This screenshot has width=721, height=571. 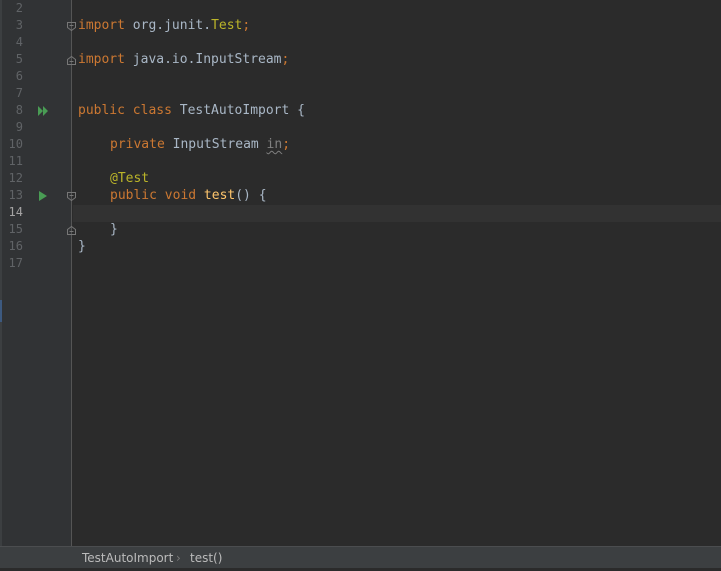 I want to click on package-name: org.junit., so click(x=168, y=25).